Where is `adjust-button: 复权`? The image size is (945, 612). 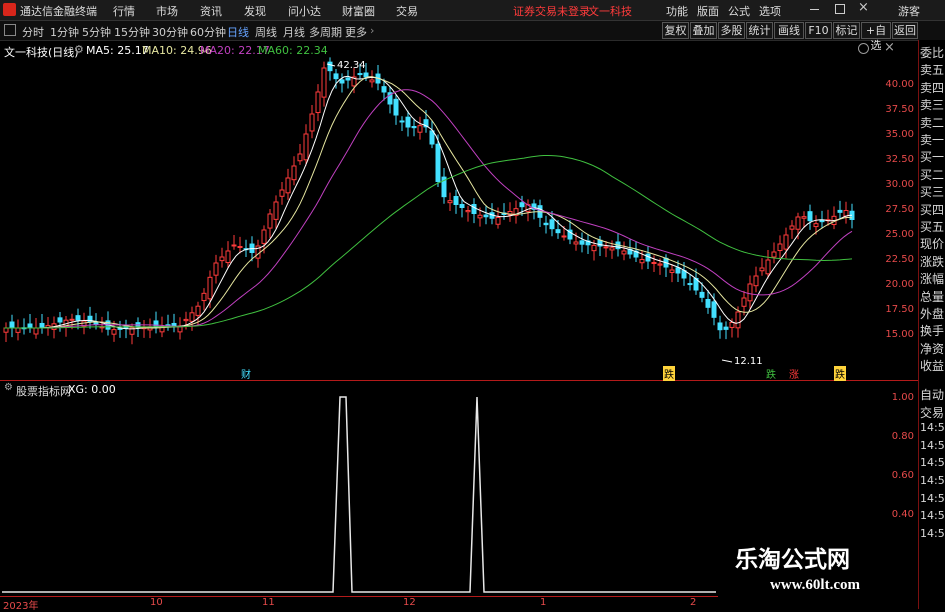 adjust-button: 复权 is located at coordinates (675, 30).